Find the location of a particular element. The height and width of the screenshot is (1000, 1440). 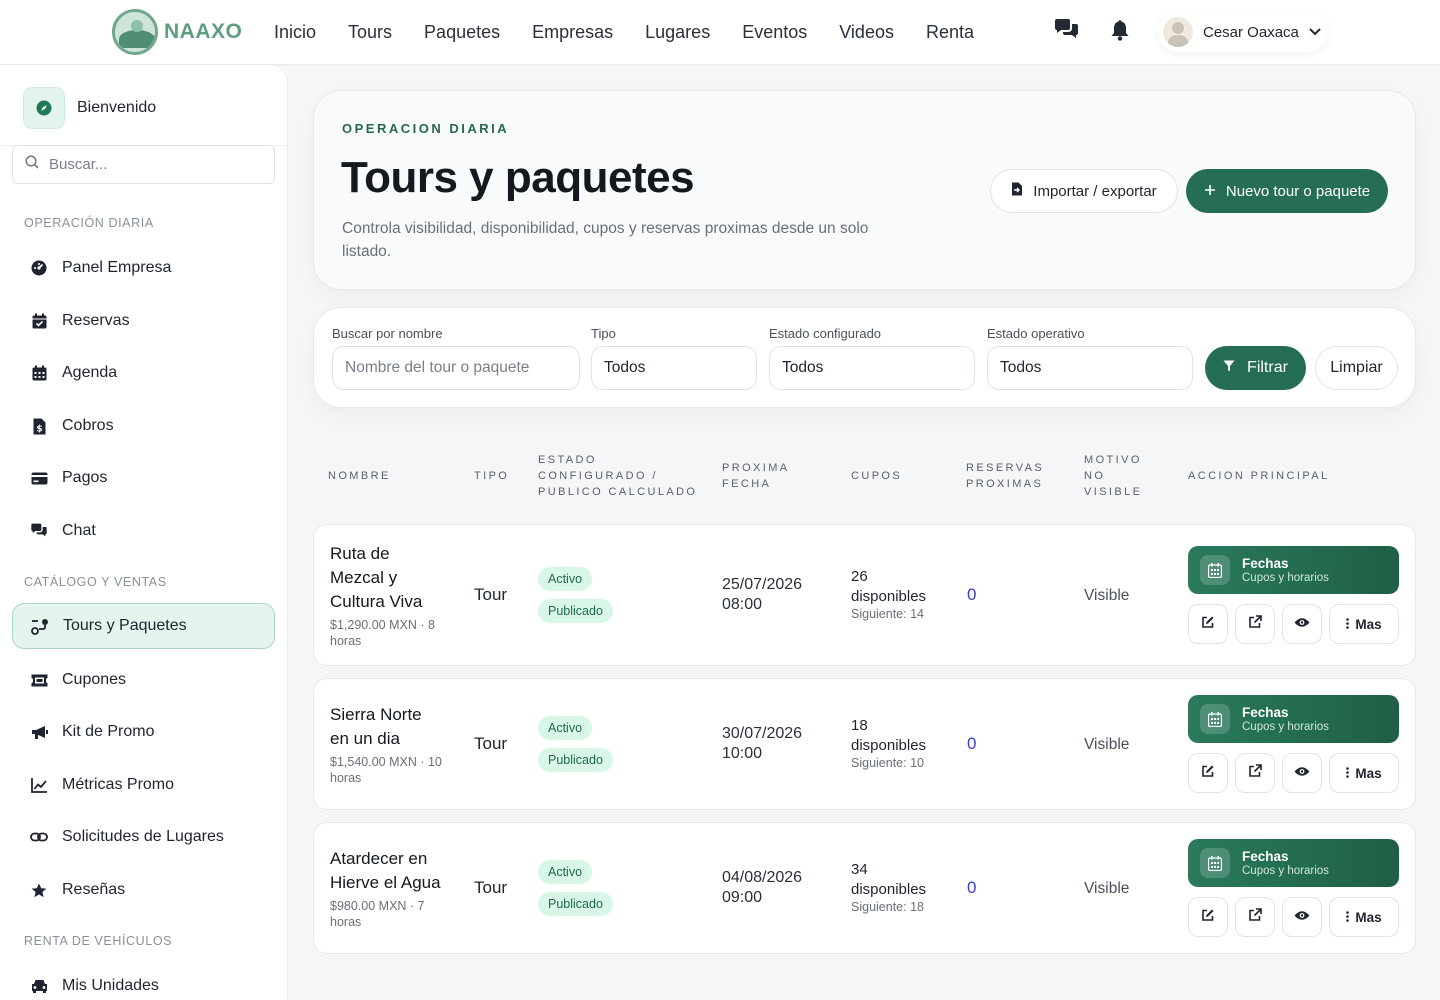

nav-videos: Videos is located at coordinates (866, 32).